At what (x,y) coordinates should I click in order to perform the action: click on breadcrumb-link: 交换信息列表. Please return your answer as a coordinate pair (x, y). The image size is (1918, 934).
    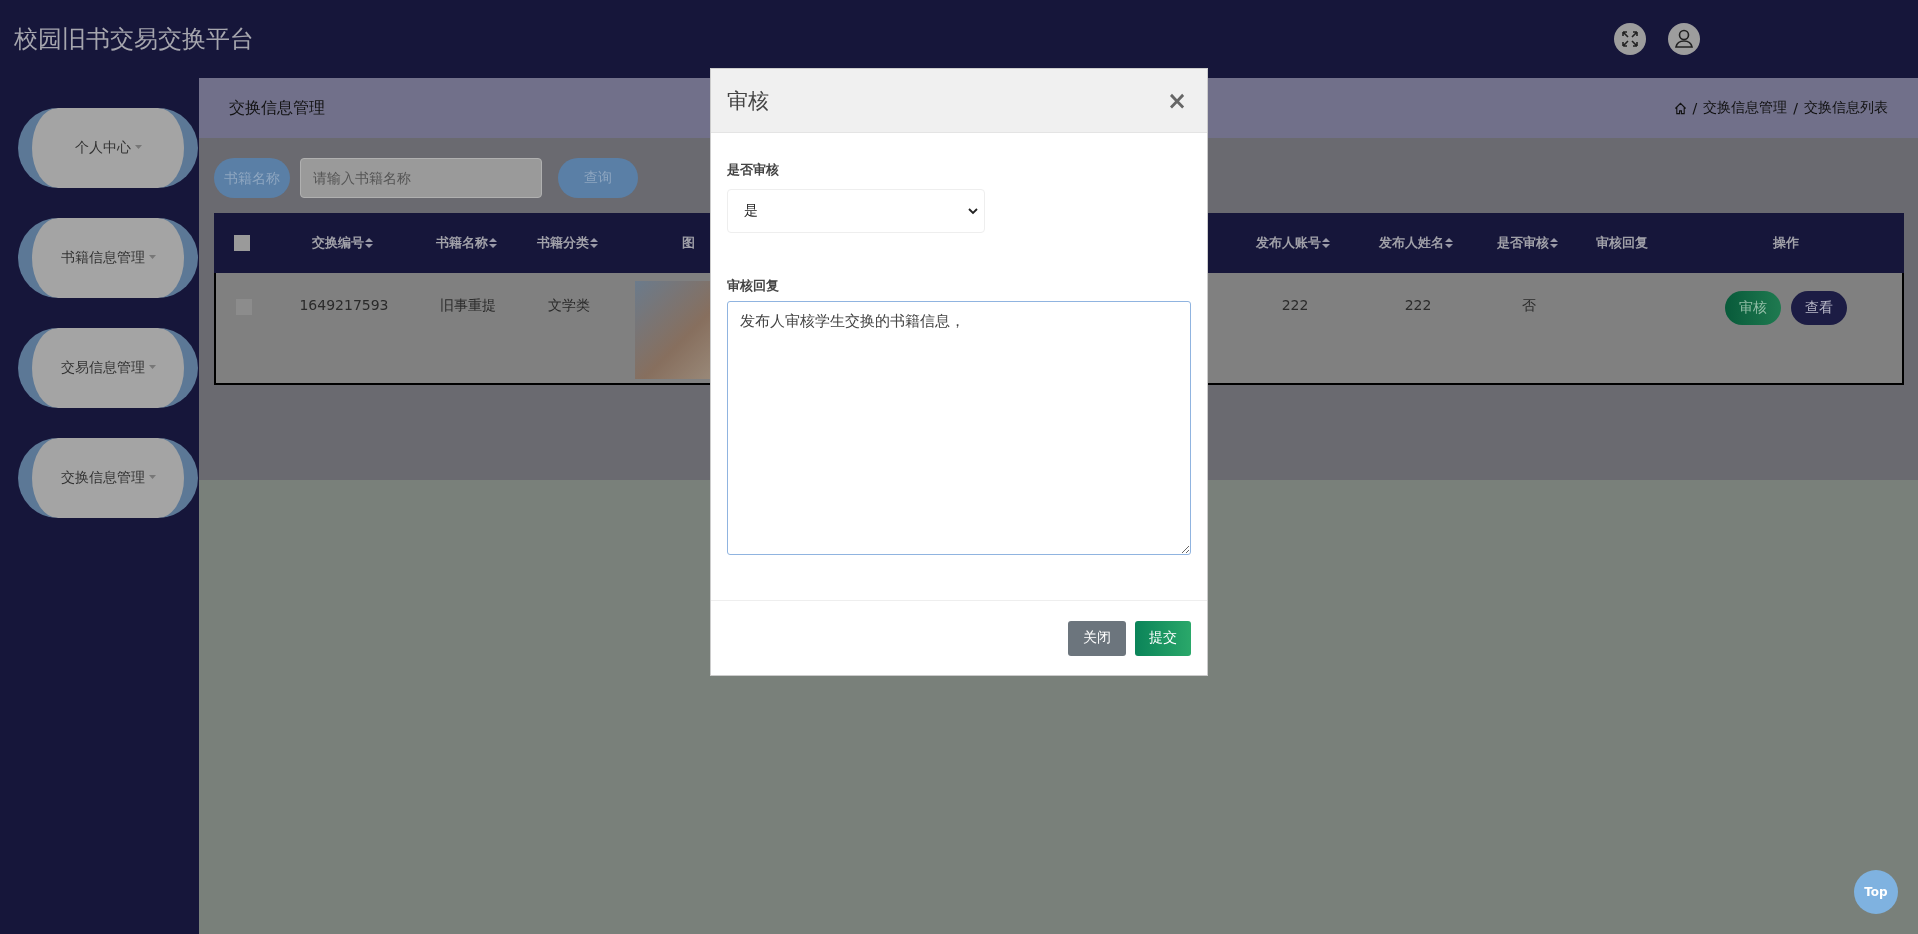
    Looking at the image, I should click on (1846, 108).